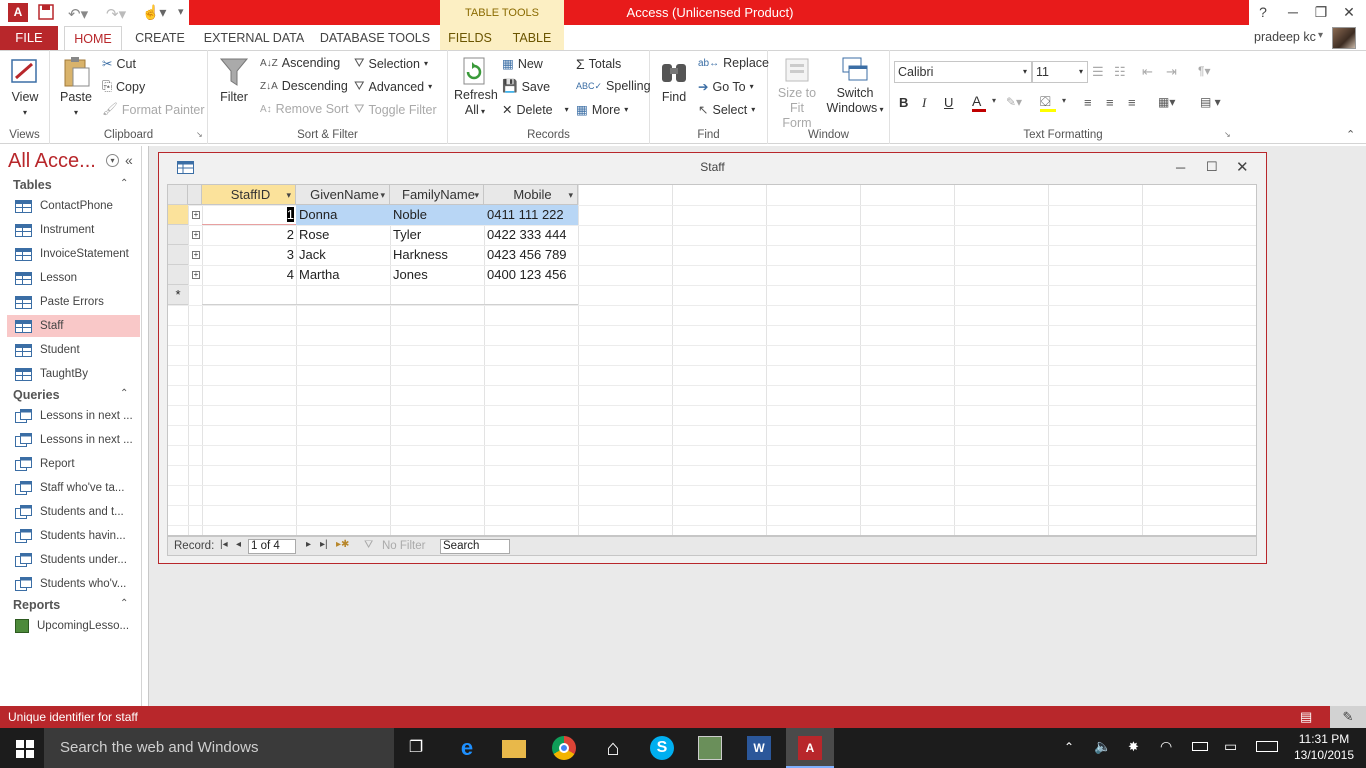  What do you see at coordinates (903, 102) in the screenshot?
I see `bold-button: B` at bounding box center [903, 102].